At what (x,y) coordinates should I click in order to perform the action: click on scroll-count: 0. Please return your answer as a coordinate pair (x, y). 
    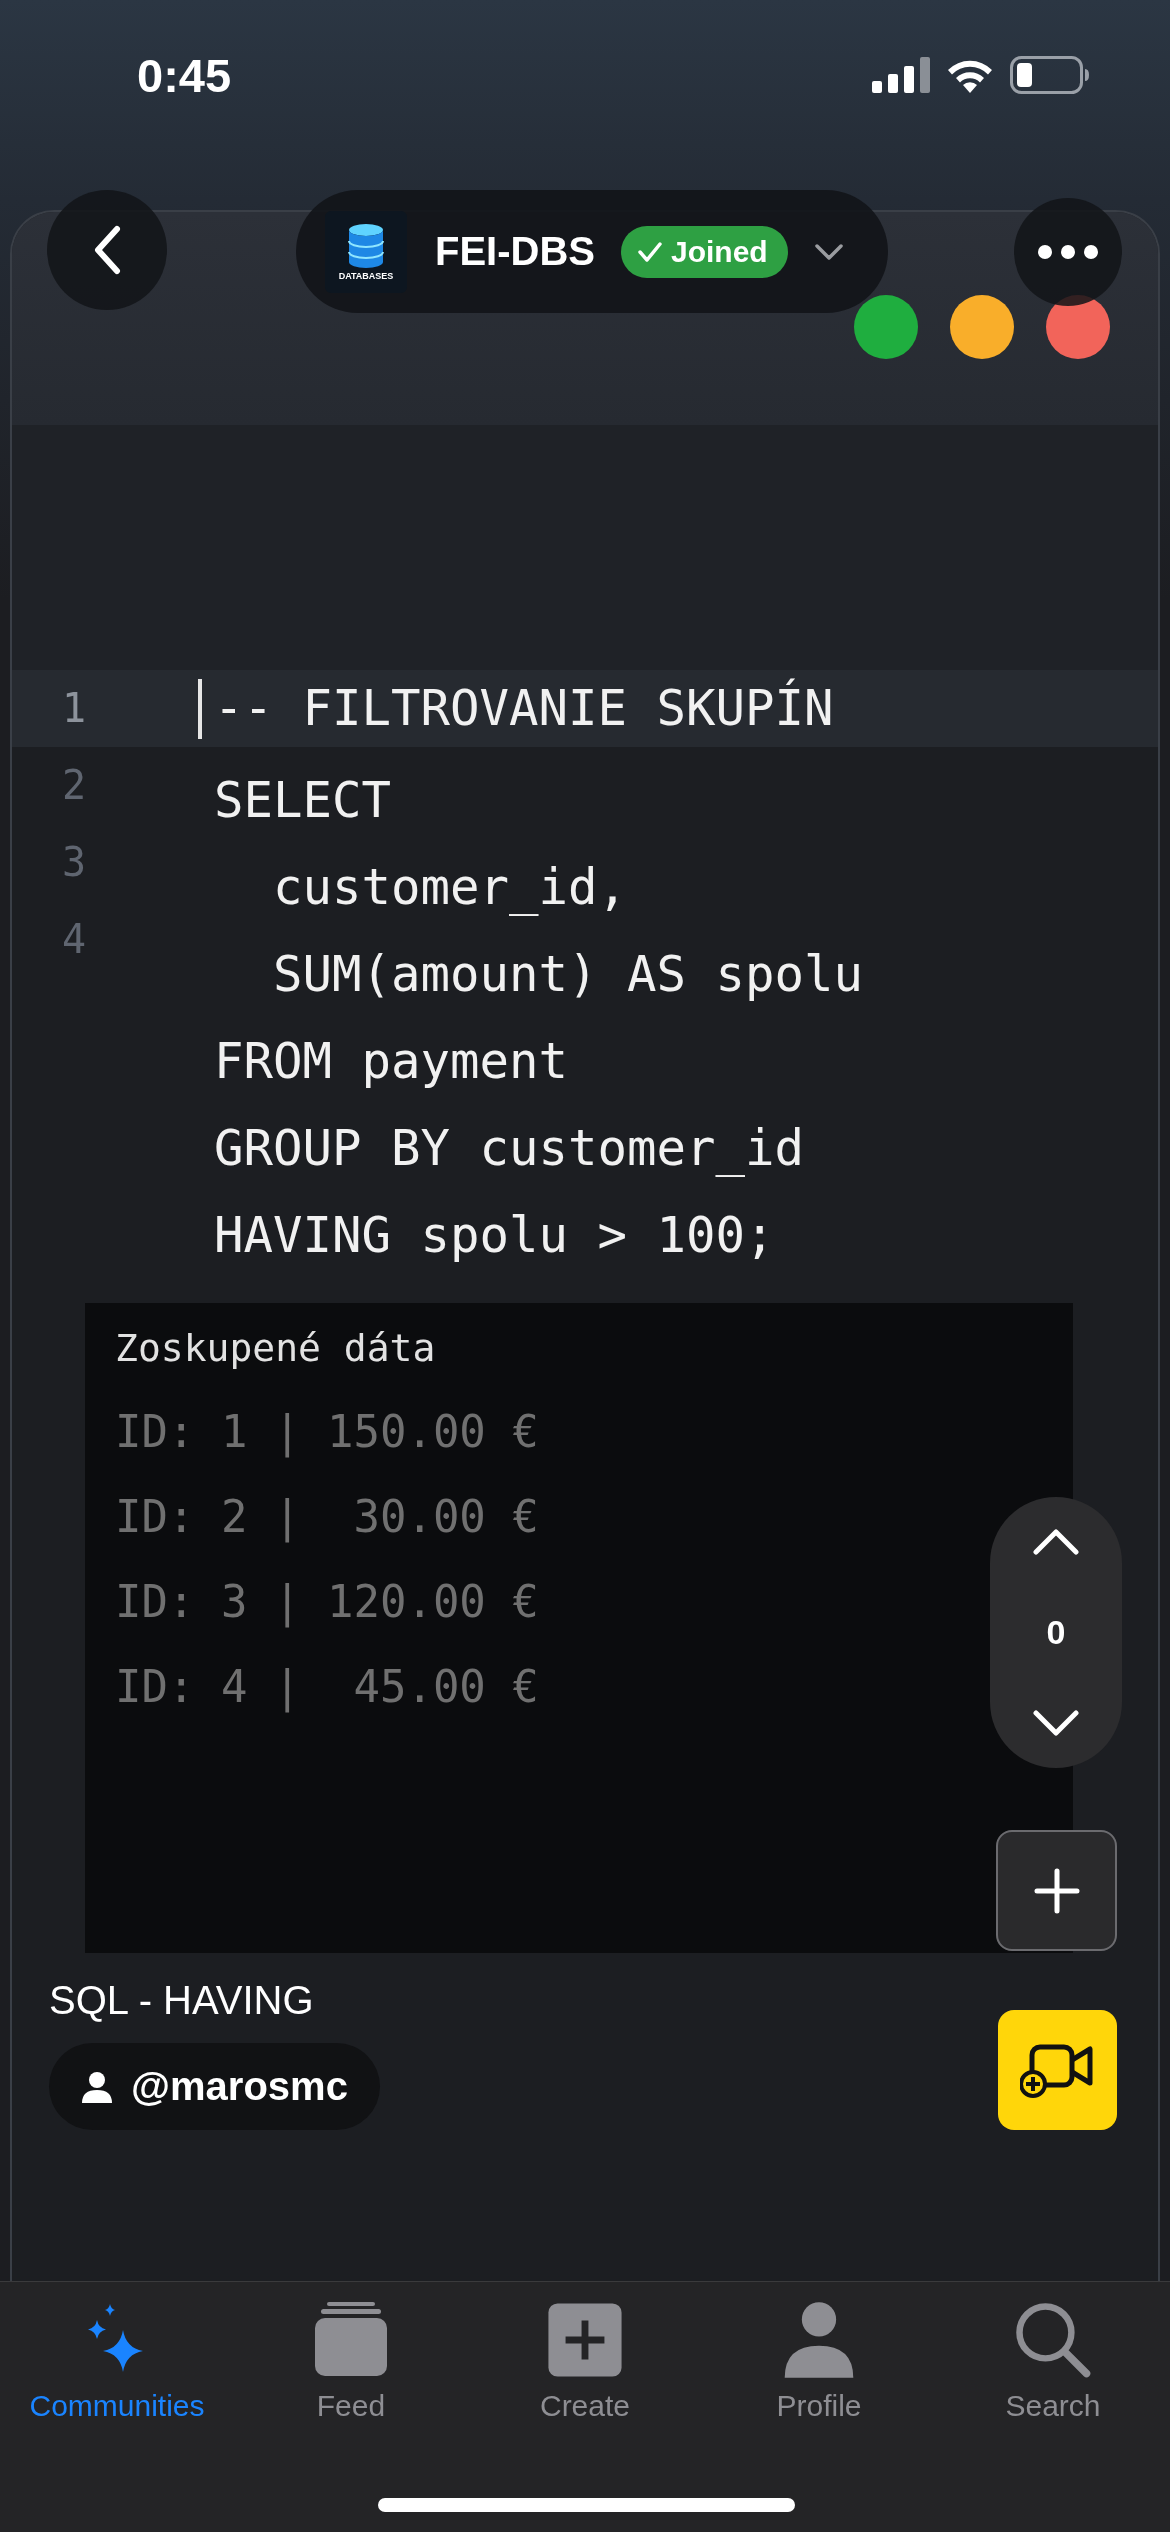
    Looking at the image, I should click on (1056, 1632).